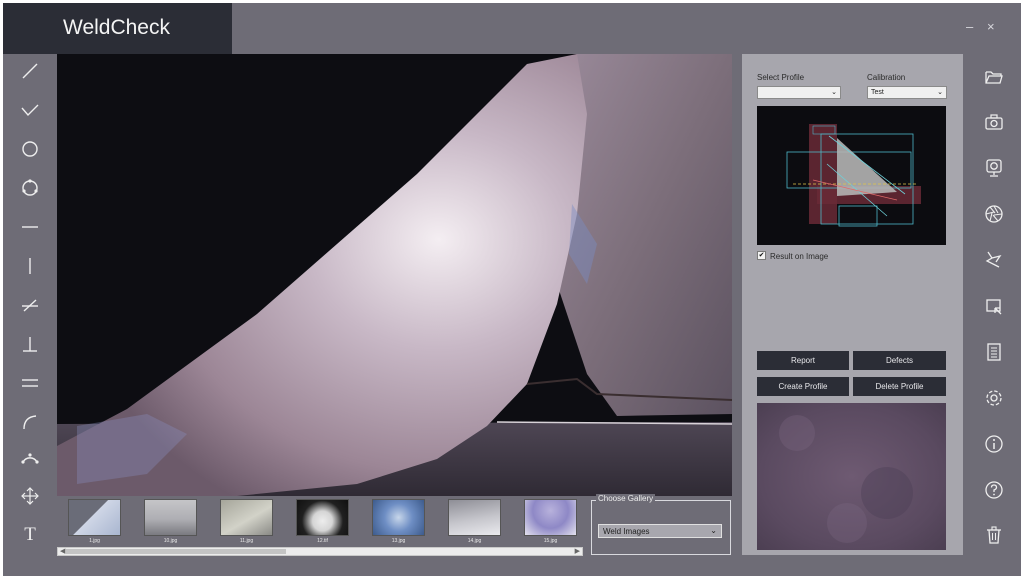 The height and width of the screenshot is (579, 1024). I want to click on app-title: WeldCheck, so click(116, 27).